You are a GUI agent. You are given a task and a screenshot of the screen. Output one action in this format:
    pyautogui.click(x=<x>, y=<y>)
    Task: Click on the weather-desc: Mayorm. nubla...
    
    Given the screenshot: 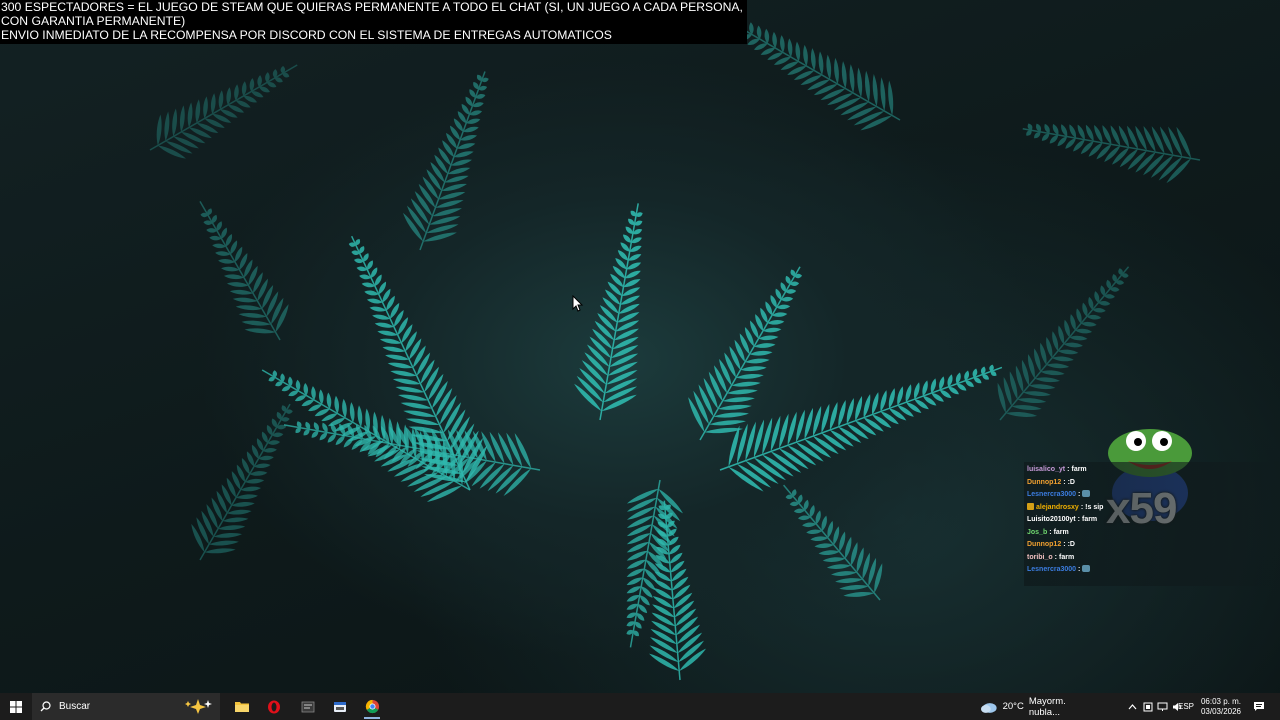 What is the action you would take?
    pyautogui.click(x=1047, y=706)
    